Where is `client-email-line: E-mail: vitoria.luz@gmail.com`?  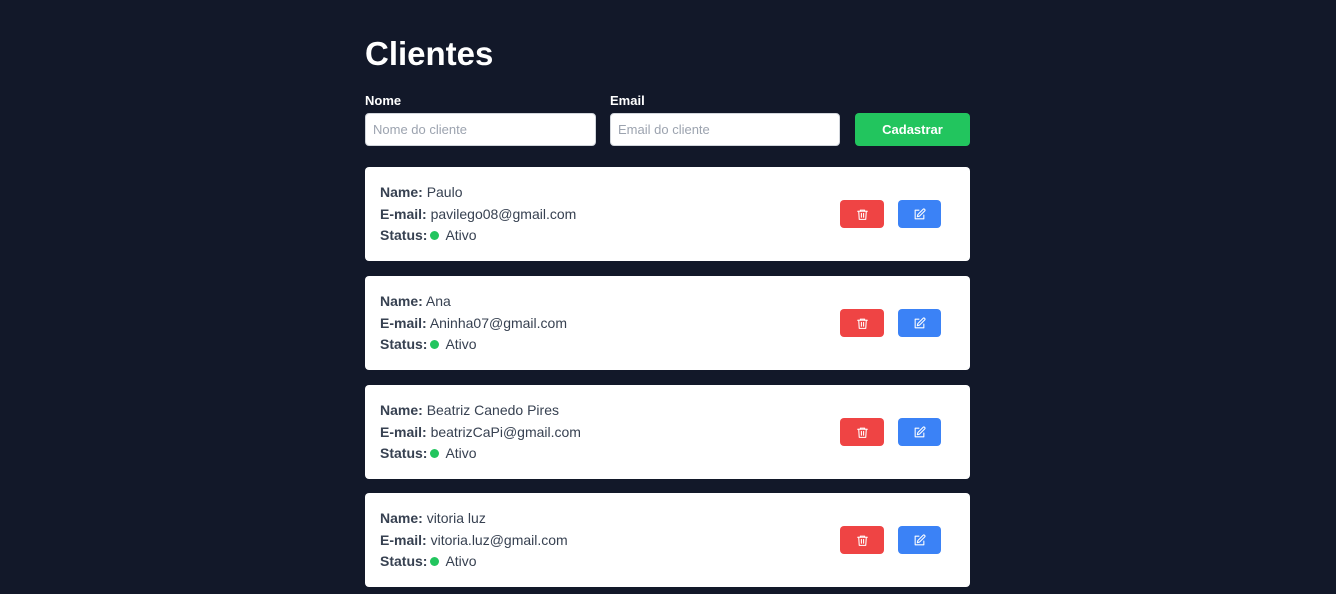 client-email-line: E-mail: vitoria.luz@gmail.com is located at coordinates (474, 541).